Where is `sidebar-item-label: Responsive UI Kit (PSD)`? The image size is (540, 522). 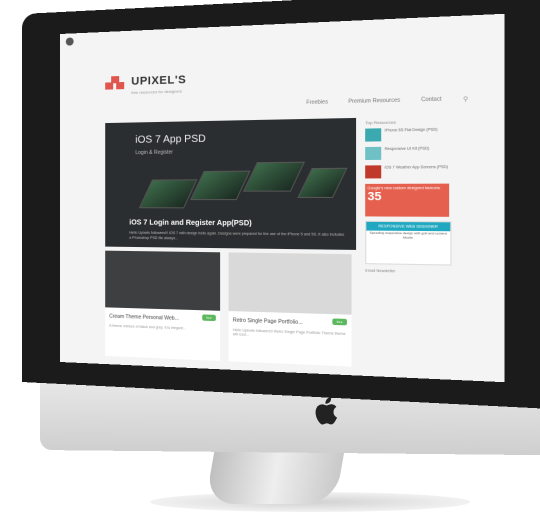 sidebar-item-label: Responsive UI Kit (PSD) is located at coordinates (407, 149).